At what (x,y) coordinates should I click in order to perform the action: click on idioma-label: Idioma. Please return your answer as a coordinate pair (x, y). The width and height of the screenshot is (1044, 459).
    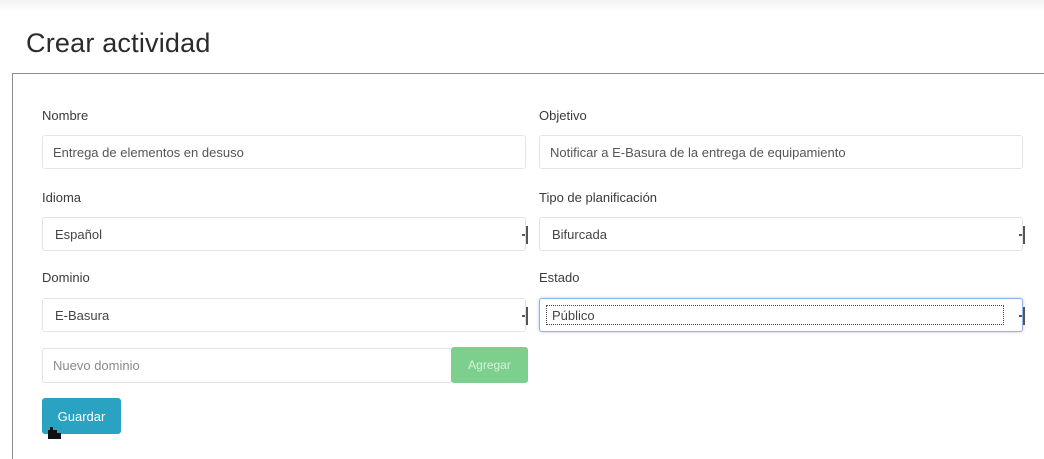
    Looking at the image, I should click on (62, 197).